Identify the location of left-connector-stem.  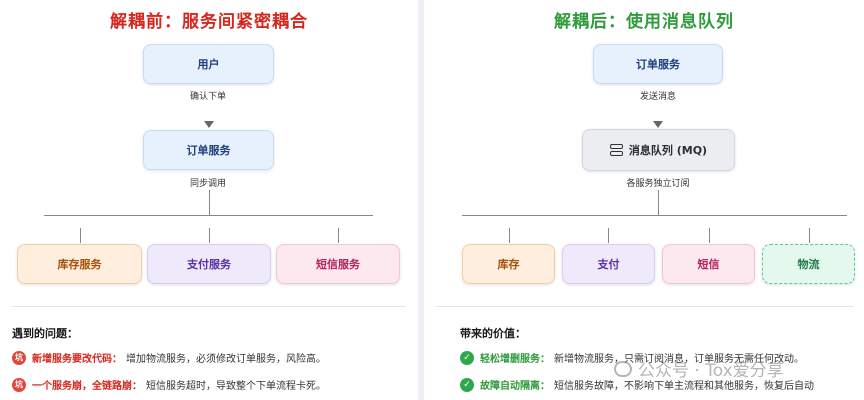
(209, 203).